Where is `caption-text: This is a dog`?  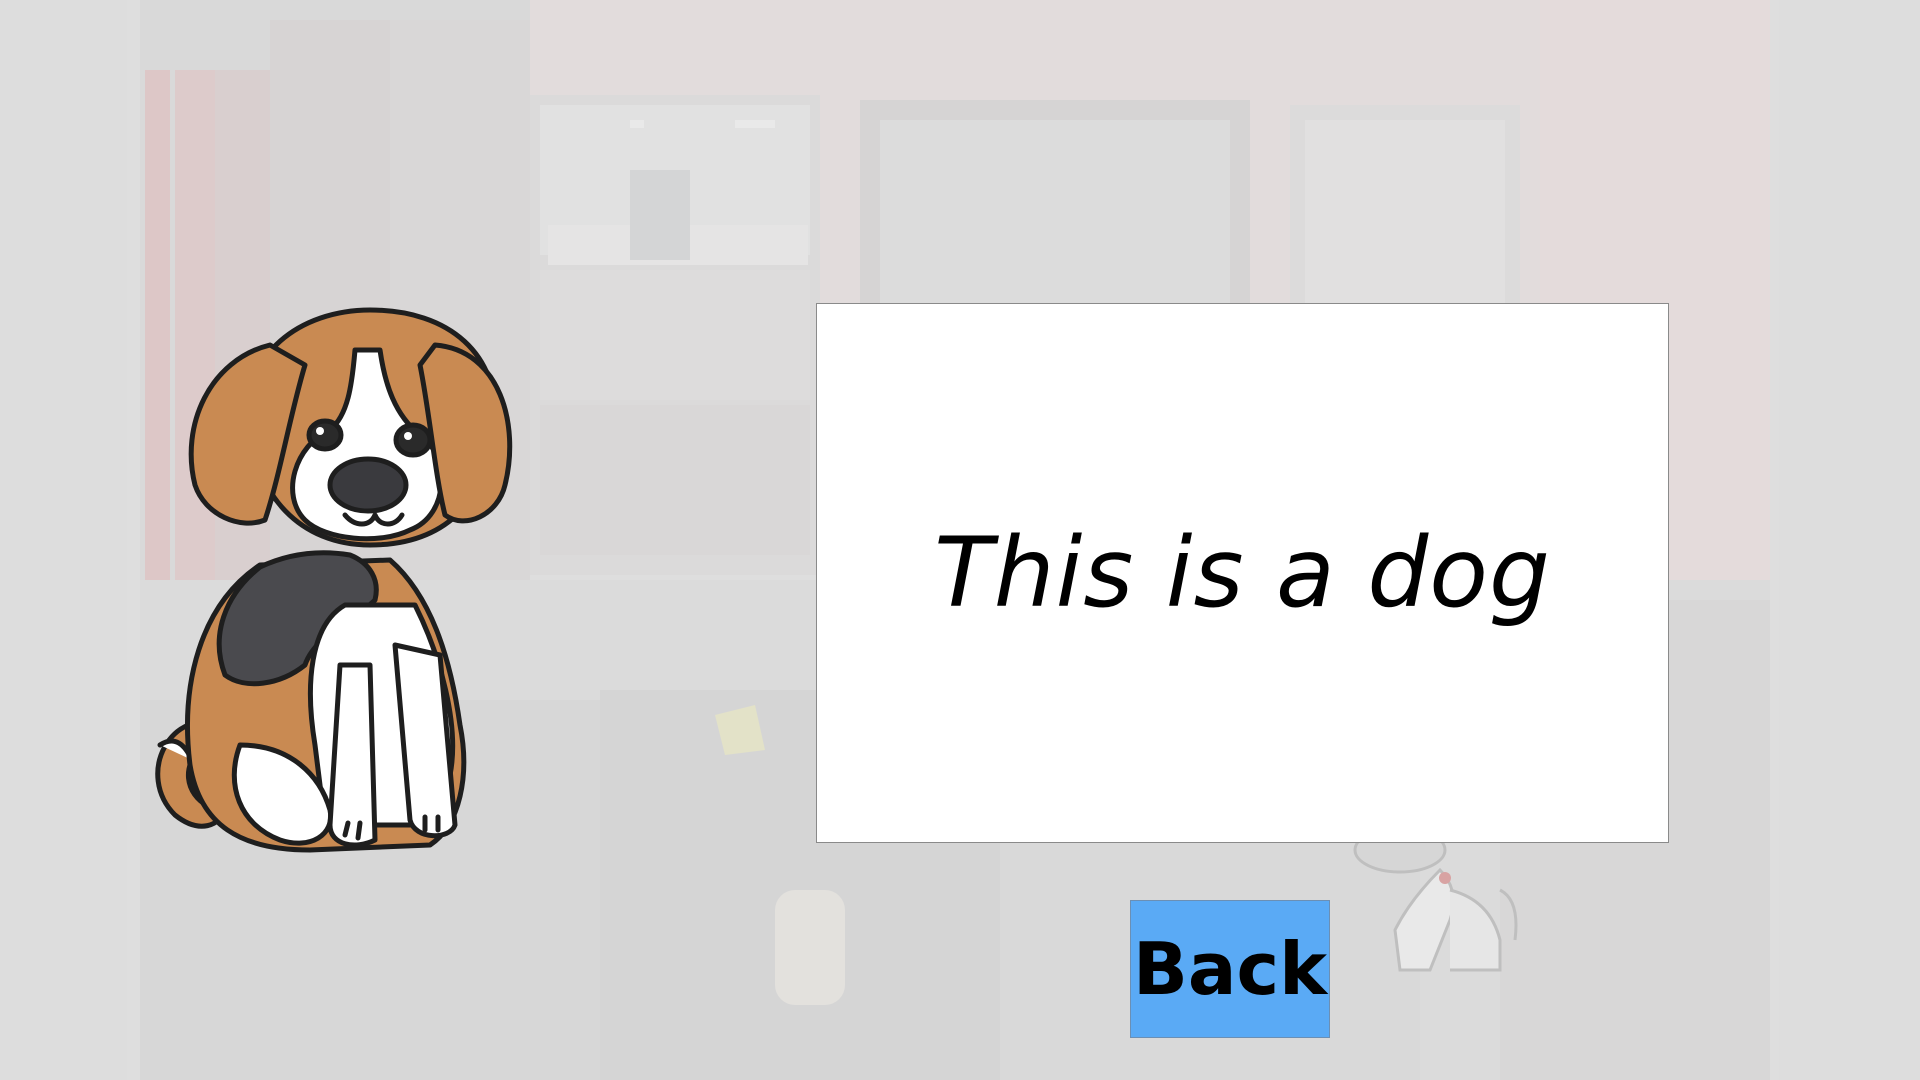 caption-text: This is a dog is located at coordinates (1242, 573).